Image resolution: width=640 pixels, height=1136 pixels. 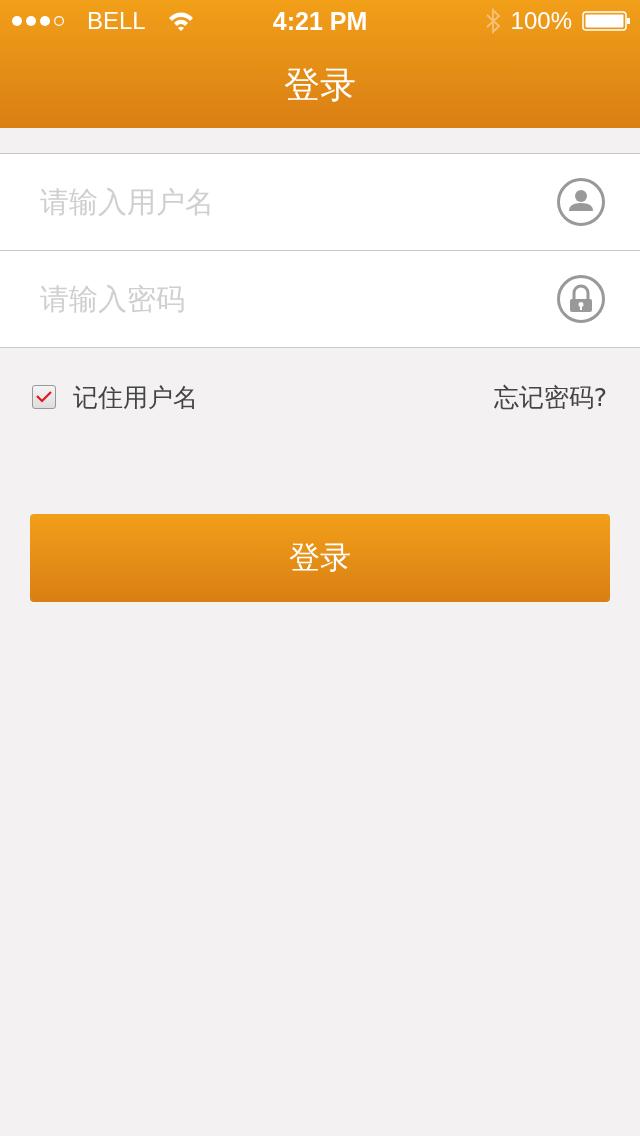 What do you see at coordinates (44, 397) in the screenshot?
I see `remember-checkbox` at bounding box center [44, 397].